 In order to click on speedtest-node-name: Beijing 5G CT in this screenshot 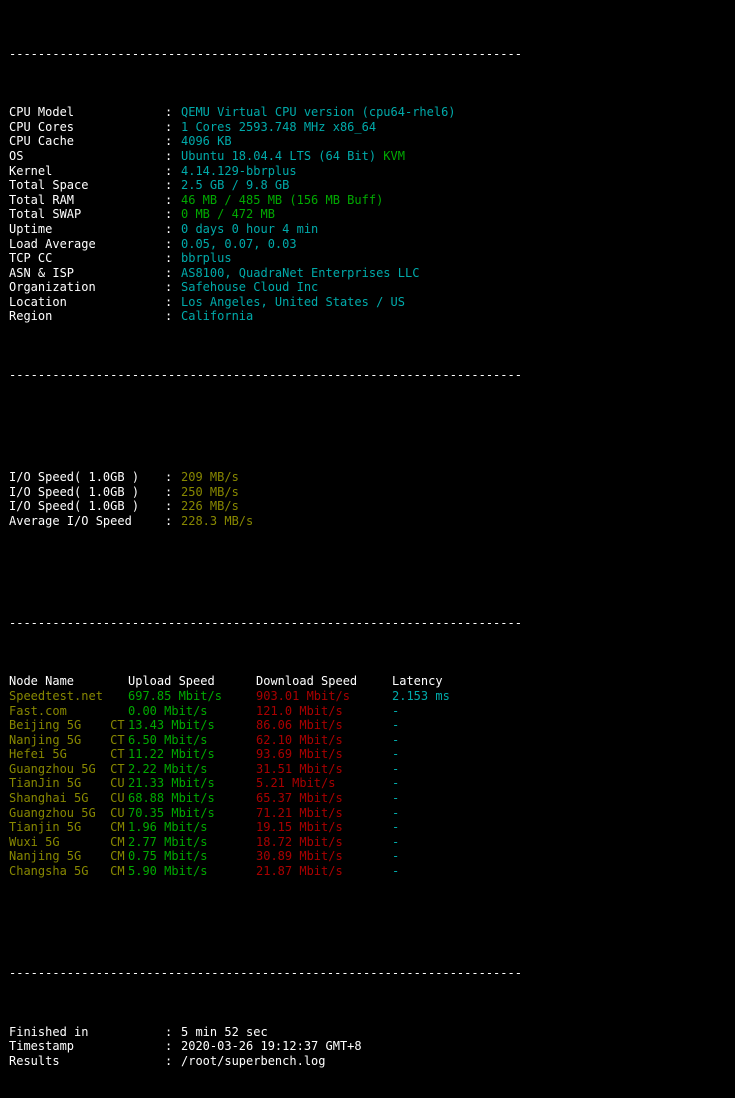, I will do `click(67, 725)`.